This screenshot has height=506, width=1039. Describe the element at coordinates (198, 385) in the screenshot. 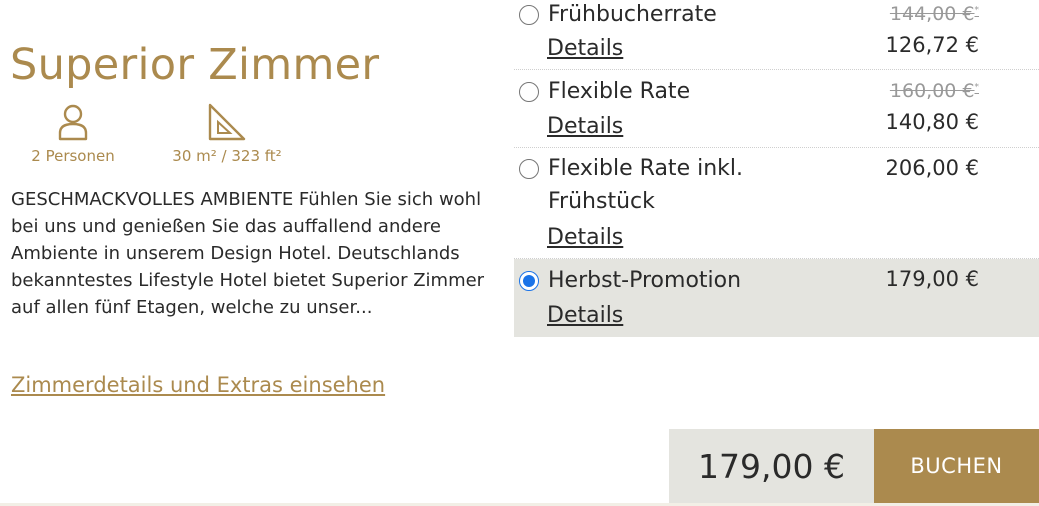

I see `room-details-link: Zimmerdetails und Extras einsehen` at that location.